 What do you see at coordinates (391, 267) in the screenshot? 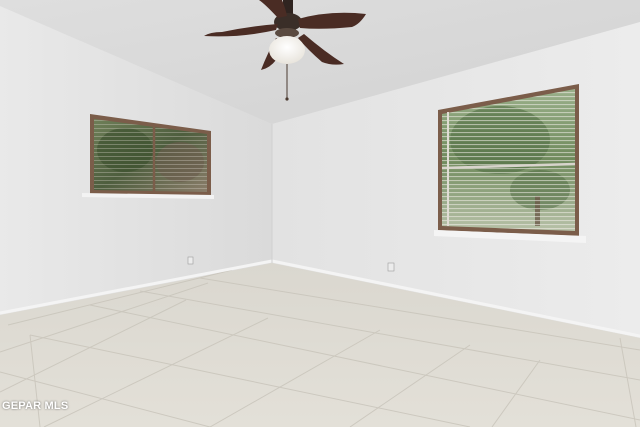
I see `right-wall-outlet` at bounding box center [391, 267].